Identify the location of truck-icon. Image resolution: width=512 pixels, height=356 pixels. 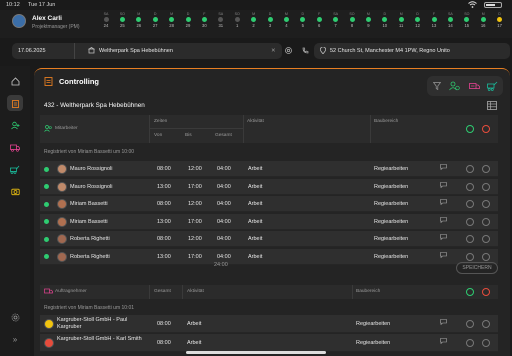
(15, 147).